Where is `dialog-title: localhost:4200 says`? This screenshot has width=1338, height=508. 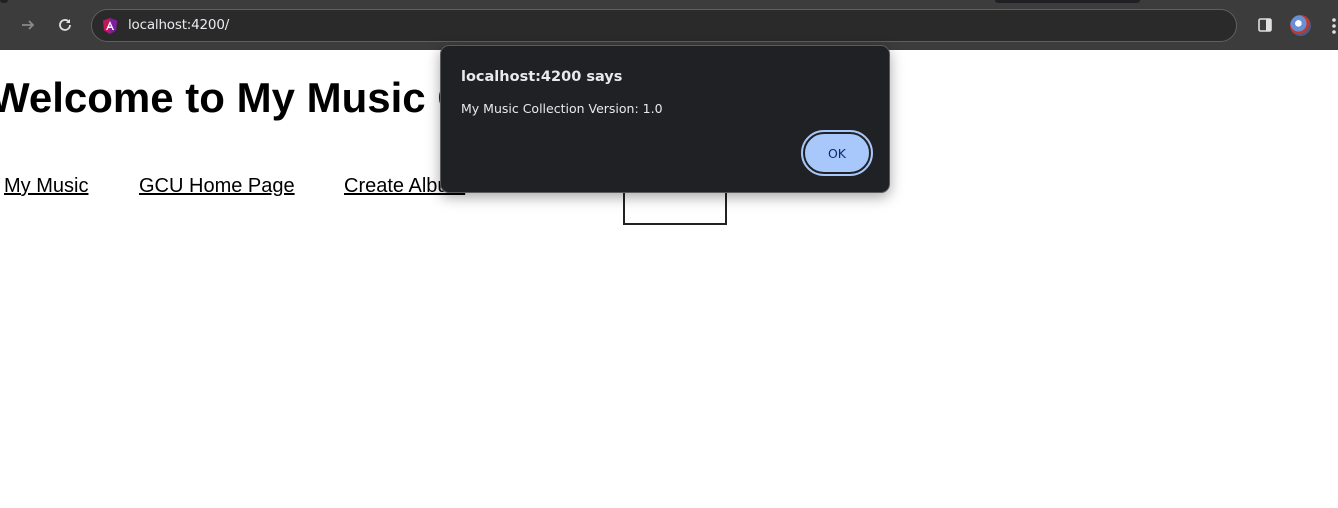
dialog-title: localhost:4200 says is located at coordinates (542, 77).